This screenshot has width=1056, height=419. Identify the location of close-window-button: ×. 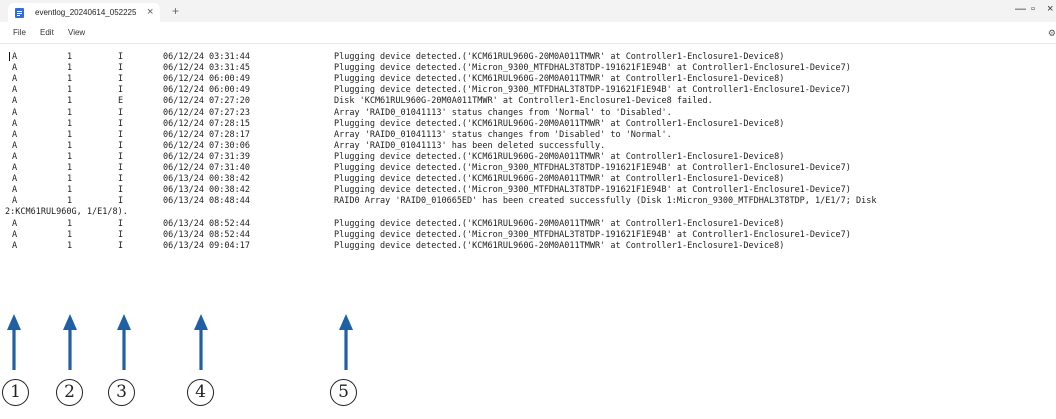
(1050, 9).